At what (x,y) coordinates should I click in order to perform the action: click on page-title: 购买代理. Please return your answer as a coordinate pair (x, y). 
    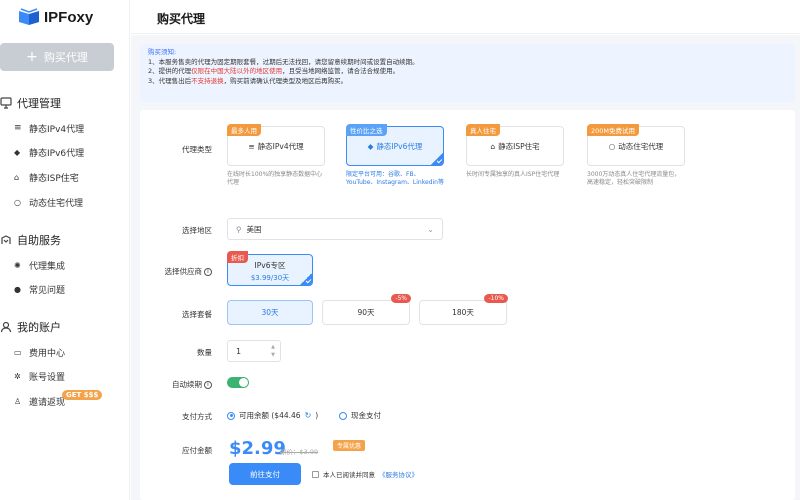
    Looking at the image, I should click on (181, 19).